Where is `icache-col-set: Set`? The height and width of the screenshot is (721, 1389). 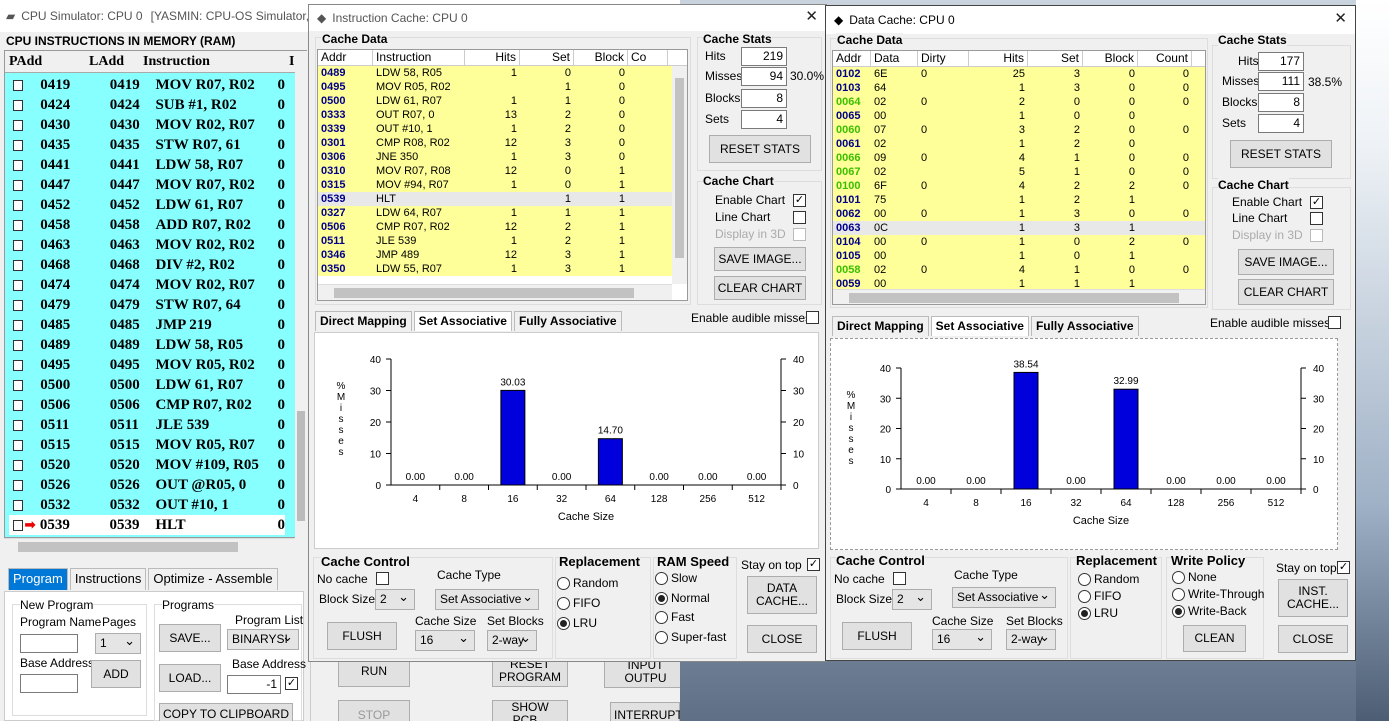
icache-col-set: Set is located at coordinates (547, 57).